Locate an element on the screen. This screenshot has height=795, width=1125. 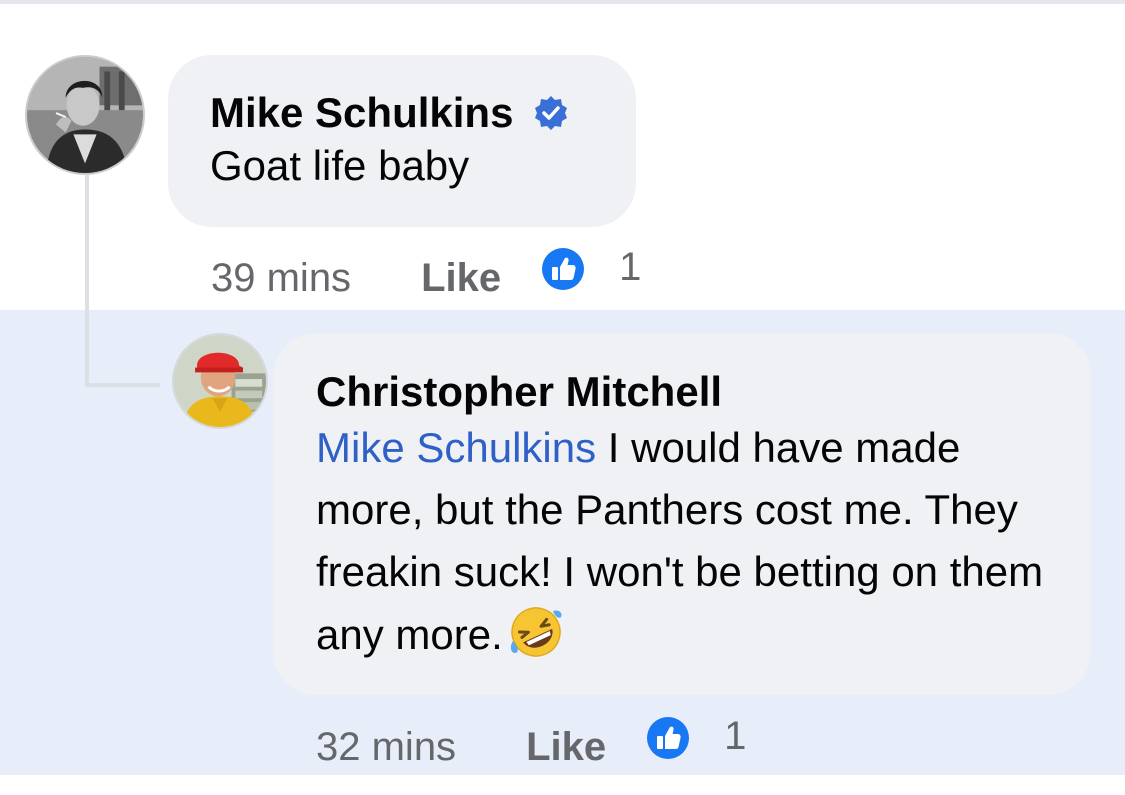
reply-meta: 32 mins Like 1 is located at coordinates (531, 745).